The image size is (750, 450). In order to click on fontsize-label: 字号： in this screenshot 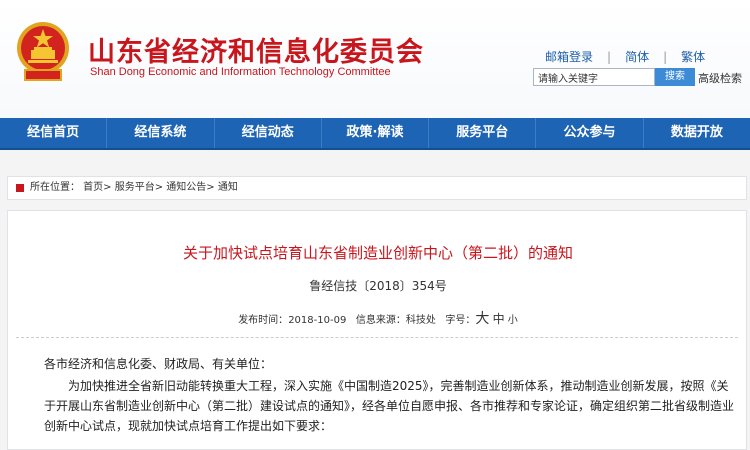, I will do `click(460, 320)`.